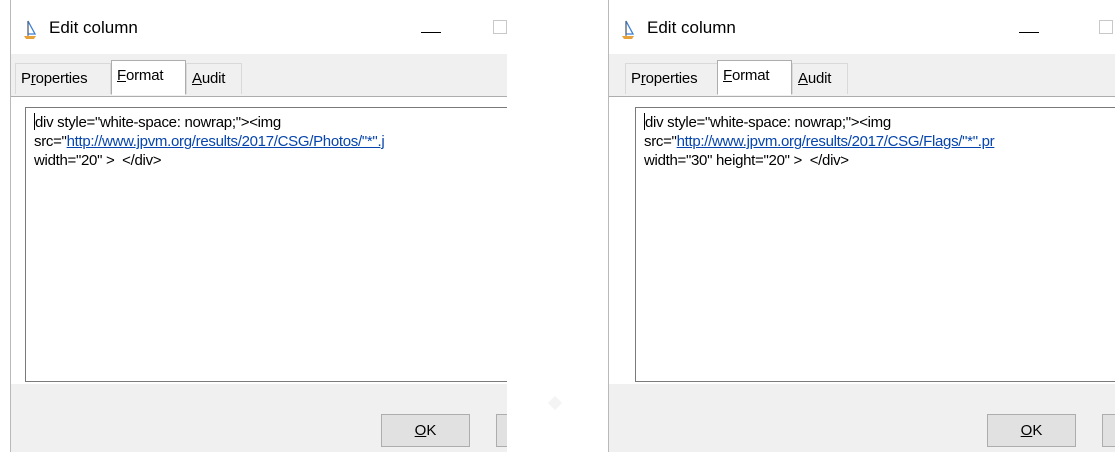 The width and height of the screenshot is (1115, 452). Describe the element at coordinates (555, 403) in the screenshot. I see `watermark-fragment` at that location.